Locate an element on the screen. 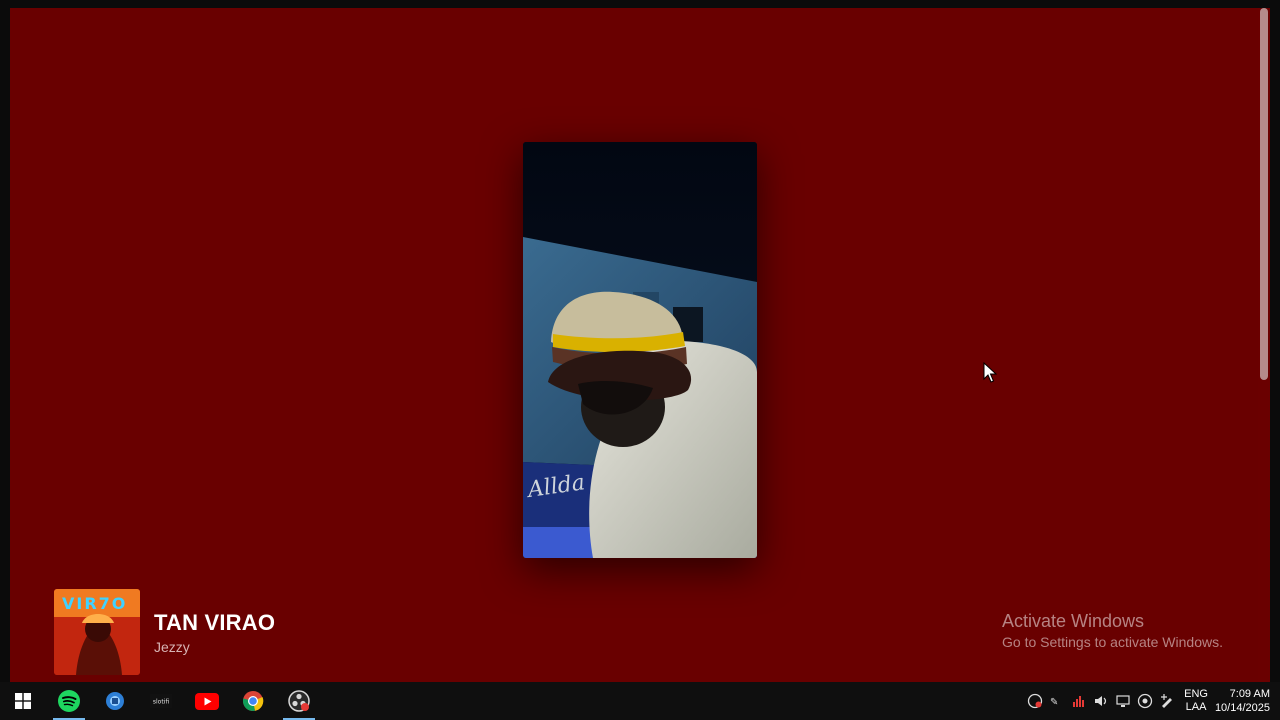 Image resolution: width=1280 pixels, height=720 pixels. chrome-tray-icon is located at coordinates (1145, 701).